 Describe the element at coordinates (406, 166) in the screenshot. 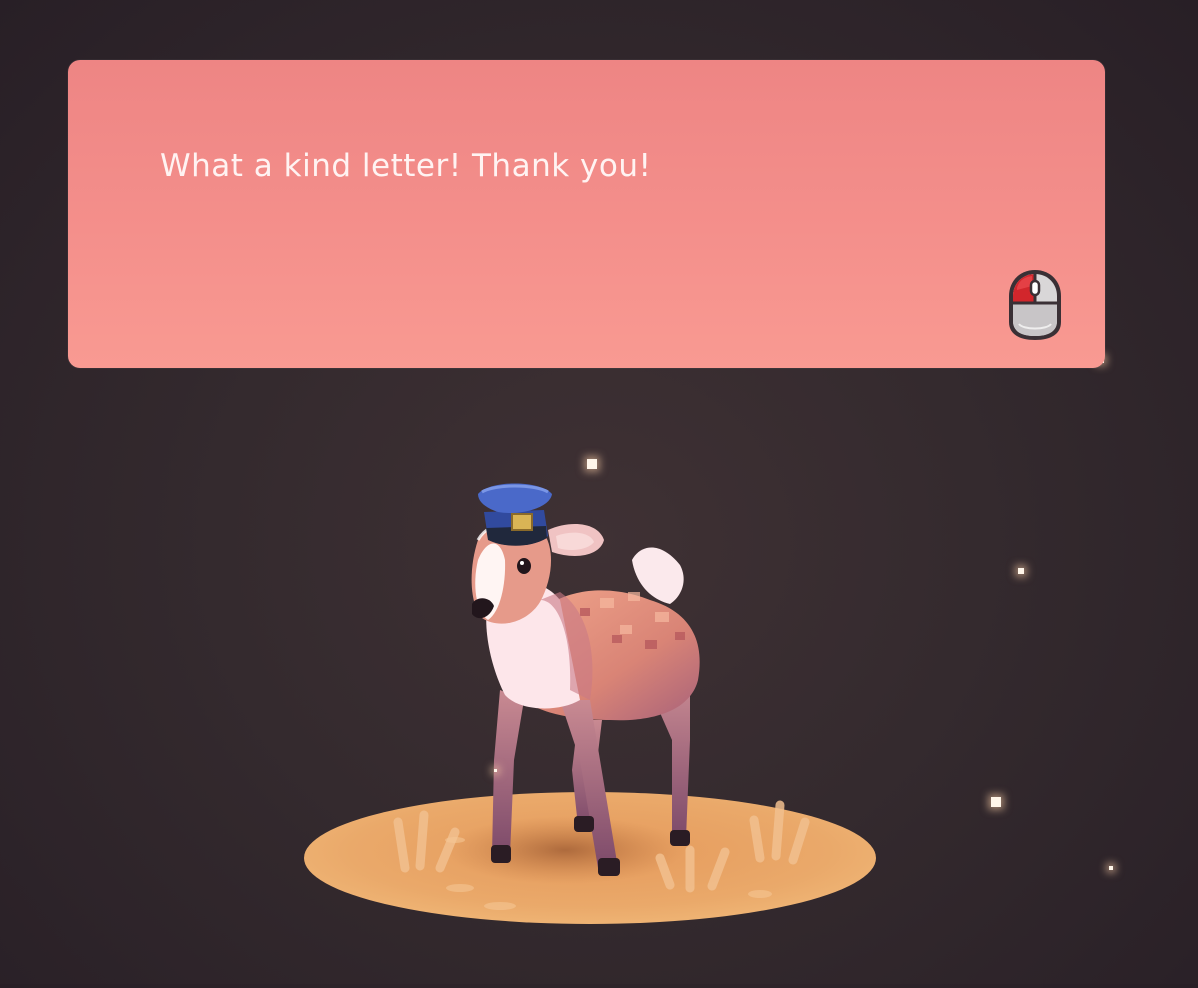

I see `dialog-text: What a kind letter! Thank you!` at that location.